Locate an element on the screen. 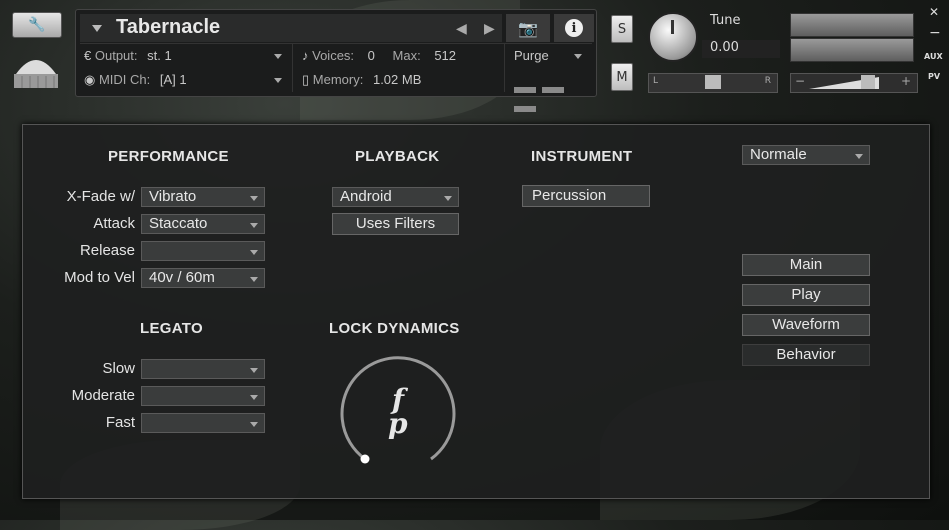 The height and width of the screenshot is (530, 949). attack-label: Attack is located at coordinates (114, 223).